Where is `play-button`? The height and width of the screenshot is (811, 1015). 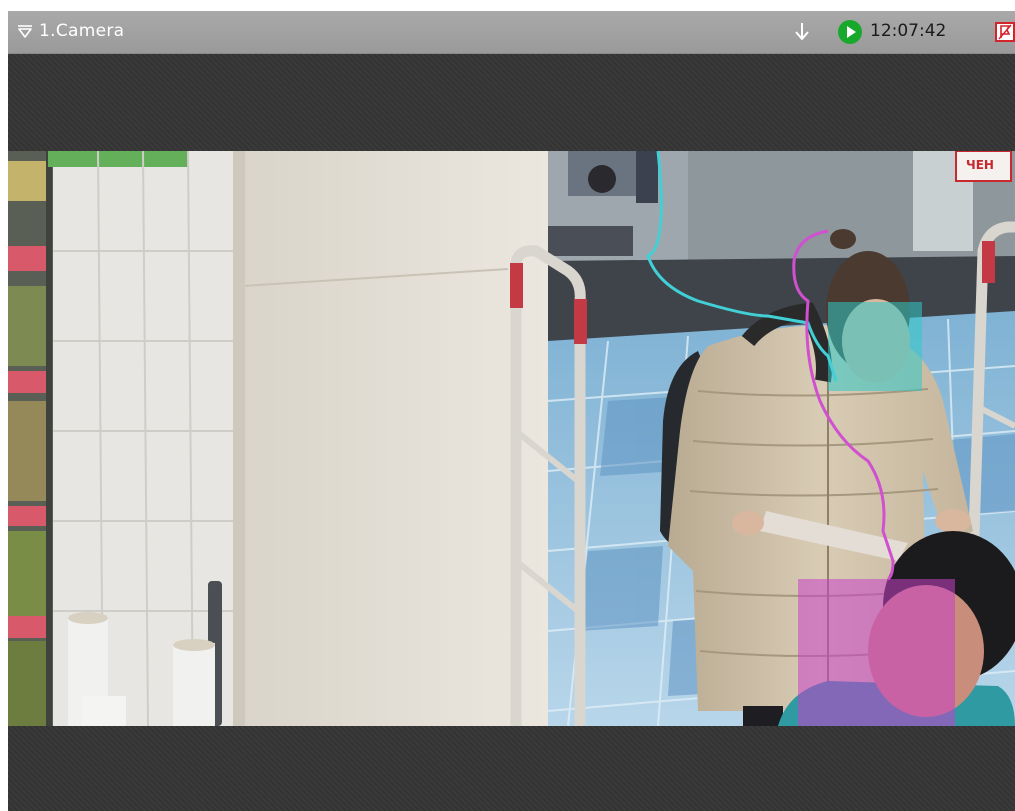
play-button is located at coordinates (850, 32).